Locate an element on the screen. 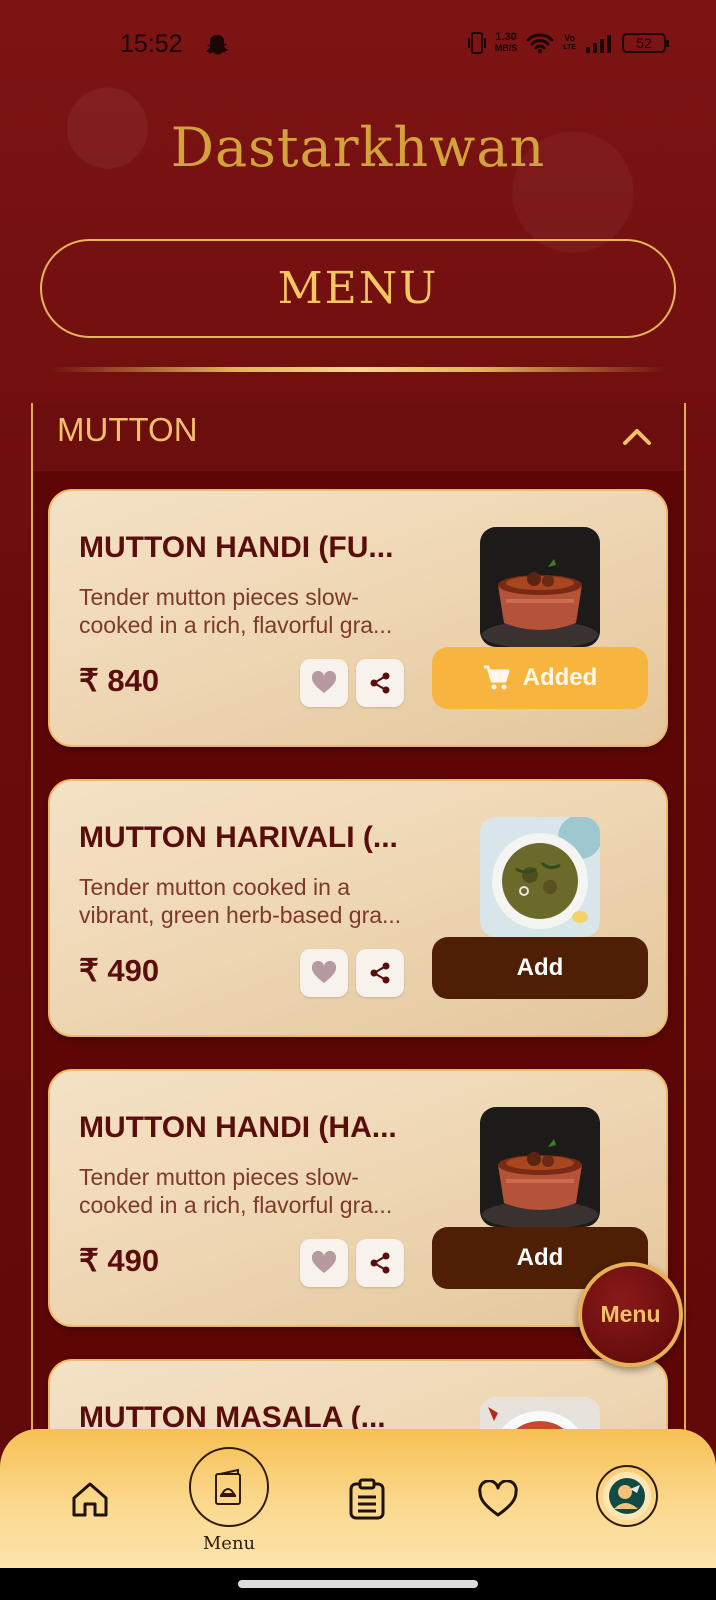 The width and height of the screenshot is (716, 1600). status-bar: 15:52 1.30 MB/S Vo LTE 52 is located at coordinates (358, 45).